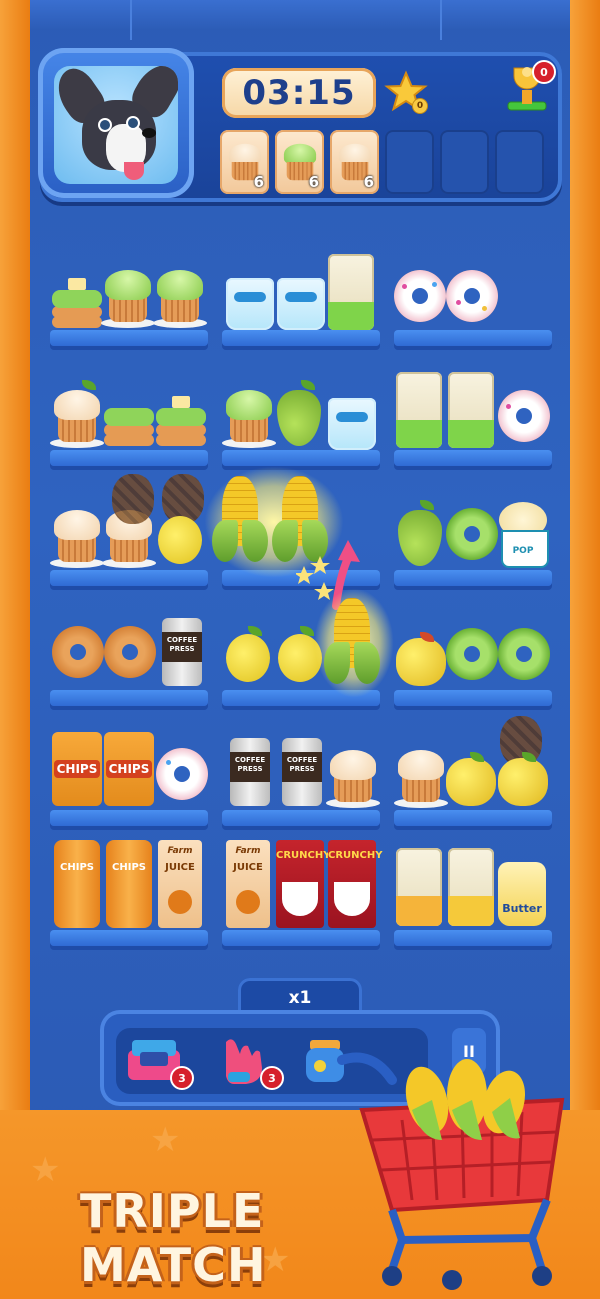 The width and height of the screenshot is (600, 1299). Describe the element at coordinates (544, 72) in the screenshot. I see `trophy-count: 0` at that location.